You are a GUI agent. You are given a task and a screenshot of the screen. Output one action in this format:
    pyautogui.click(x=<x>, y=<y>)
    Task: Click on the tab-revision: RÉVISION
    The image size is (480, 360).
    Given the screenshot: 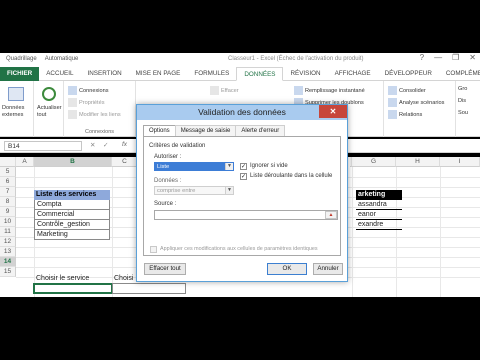 What is the action you would take?
    pyautogui.click(x=305, y=74)
    